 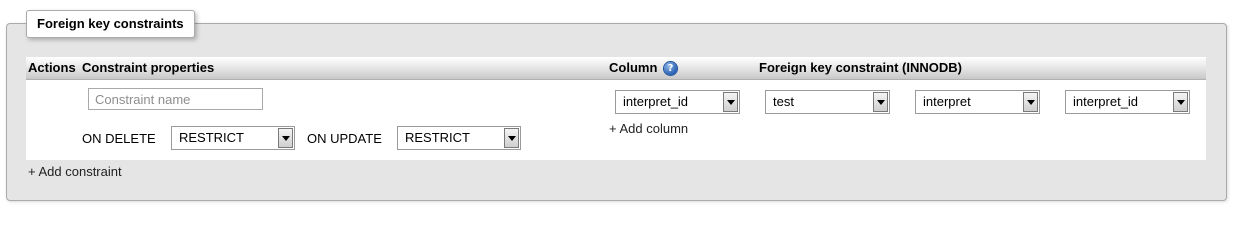 What do you see at coordinates (827, 102) in the screenshot?
I see `ref-database-select: test` at bounding box center [827, 102].